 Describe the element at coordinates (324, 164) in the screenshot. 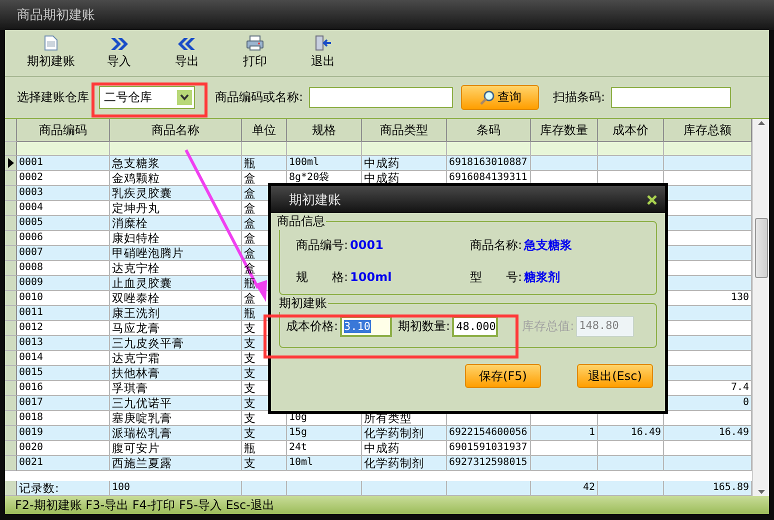

I see `spec-cell: 100ml` at that location.